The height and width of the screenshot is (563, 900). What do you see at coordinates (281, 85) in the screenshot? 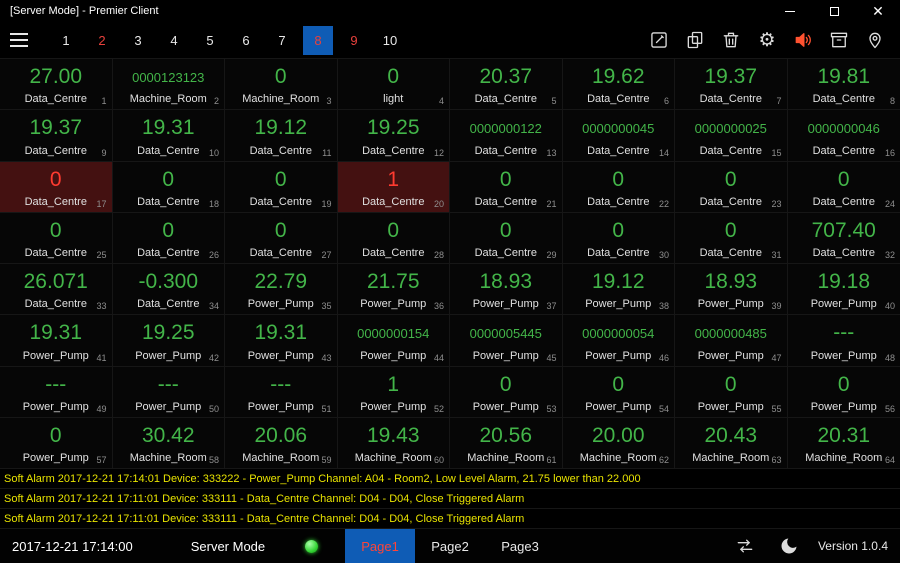
I see `sensor-tile: 0 Machine_Room 3` at bounding box center [281, 85].